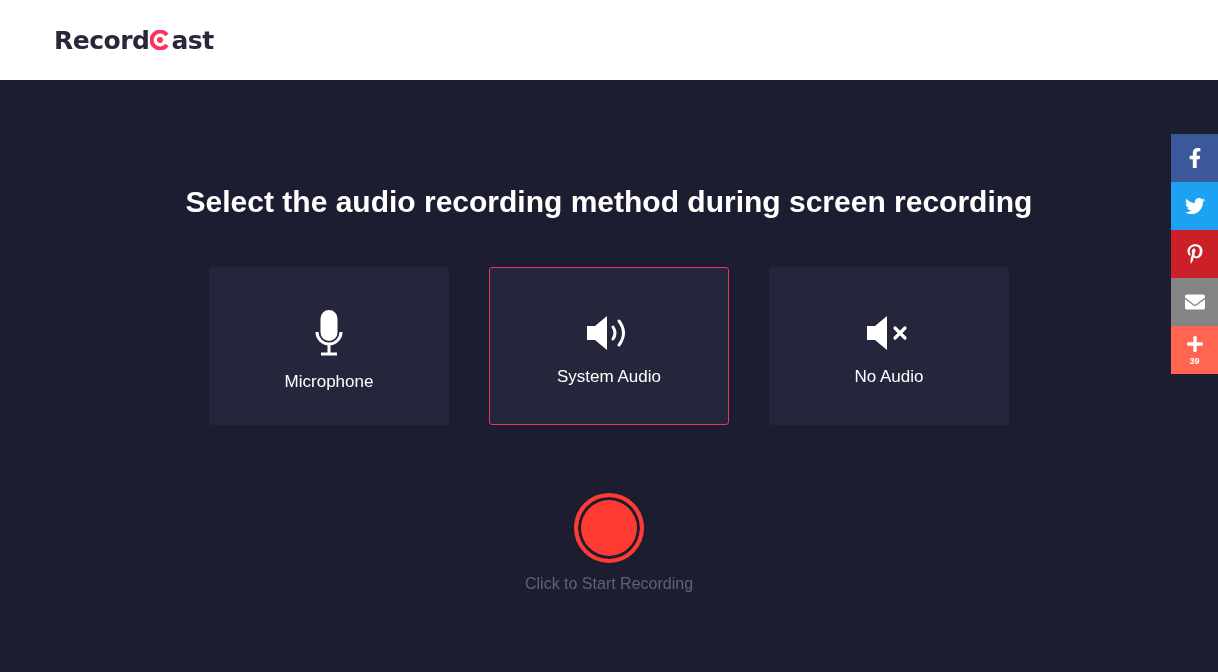 The height and width of the screenshot is (672, 1218). I want to click on logo-icon, so click(160, 40).